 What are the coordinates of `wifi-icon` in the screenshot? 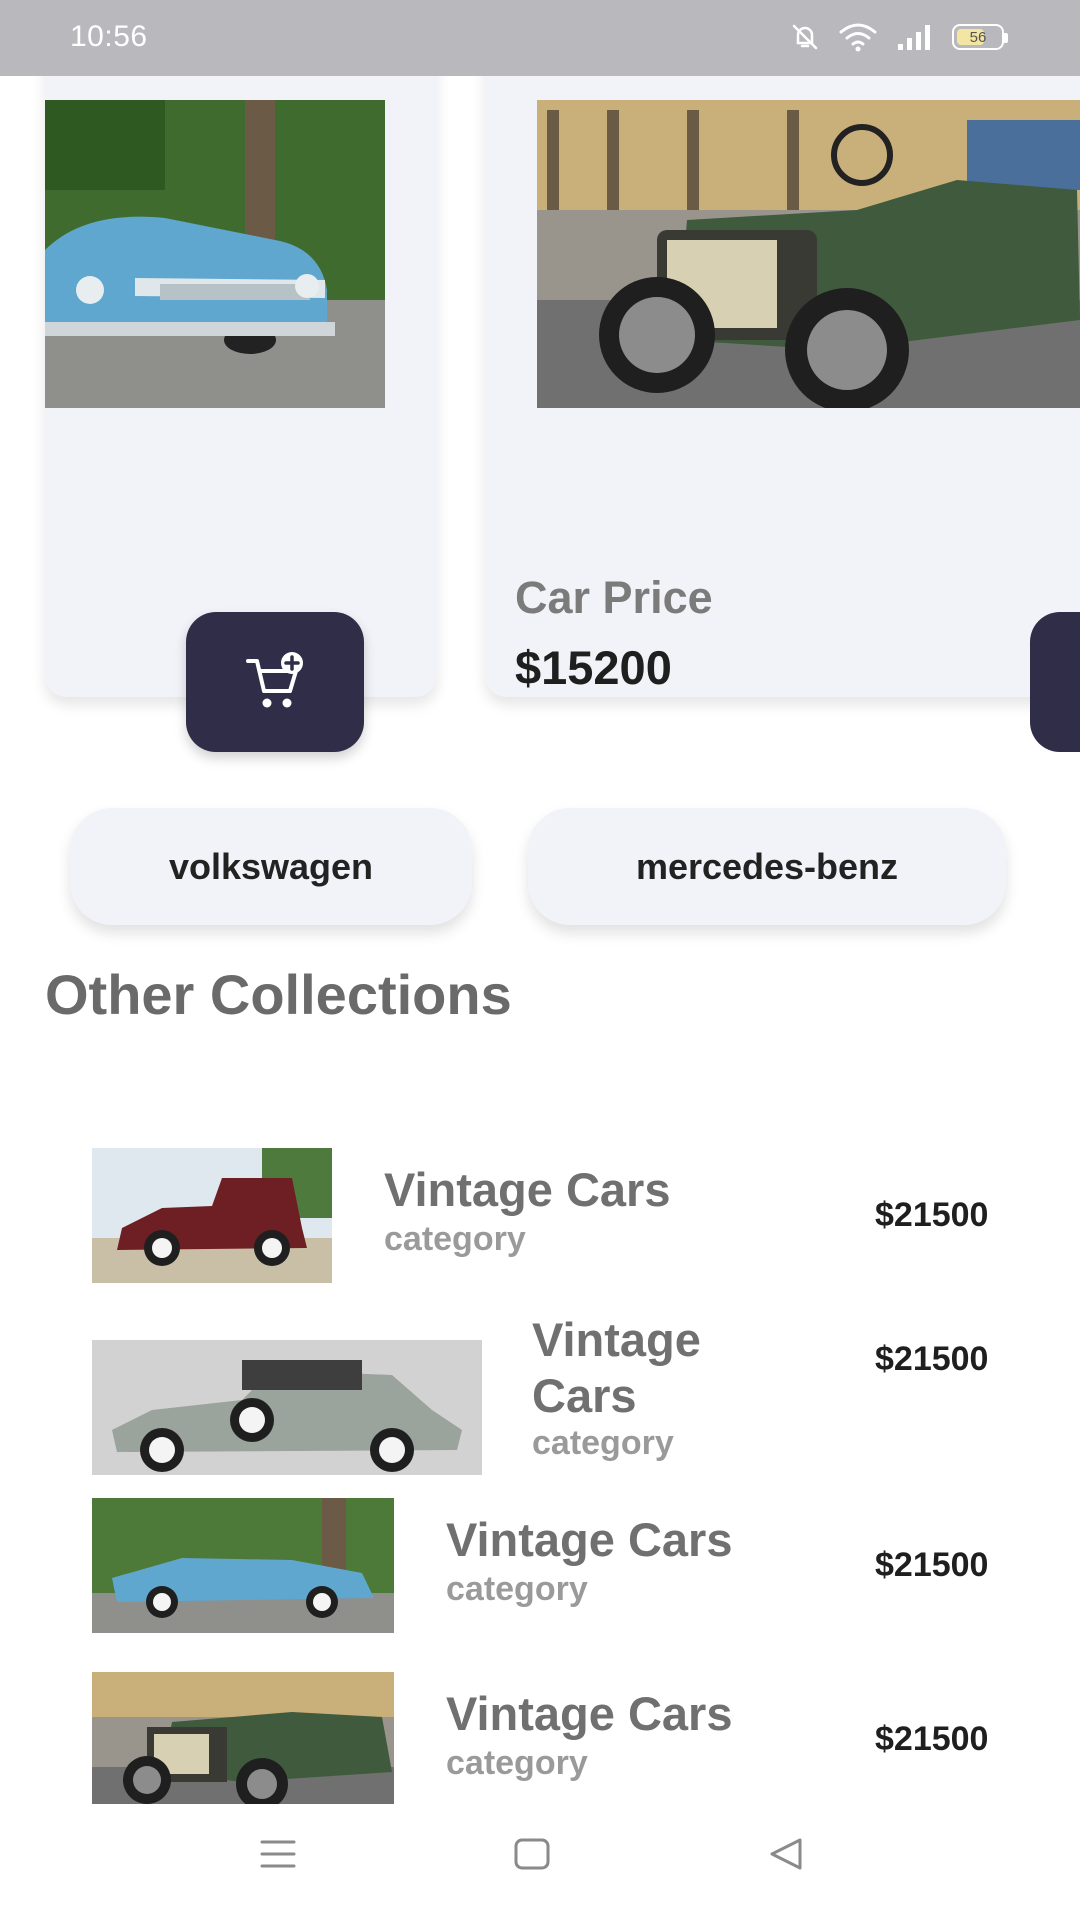 It's located at (858, 37).